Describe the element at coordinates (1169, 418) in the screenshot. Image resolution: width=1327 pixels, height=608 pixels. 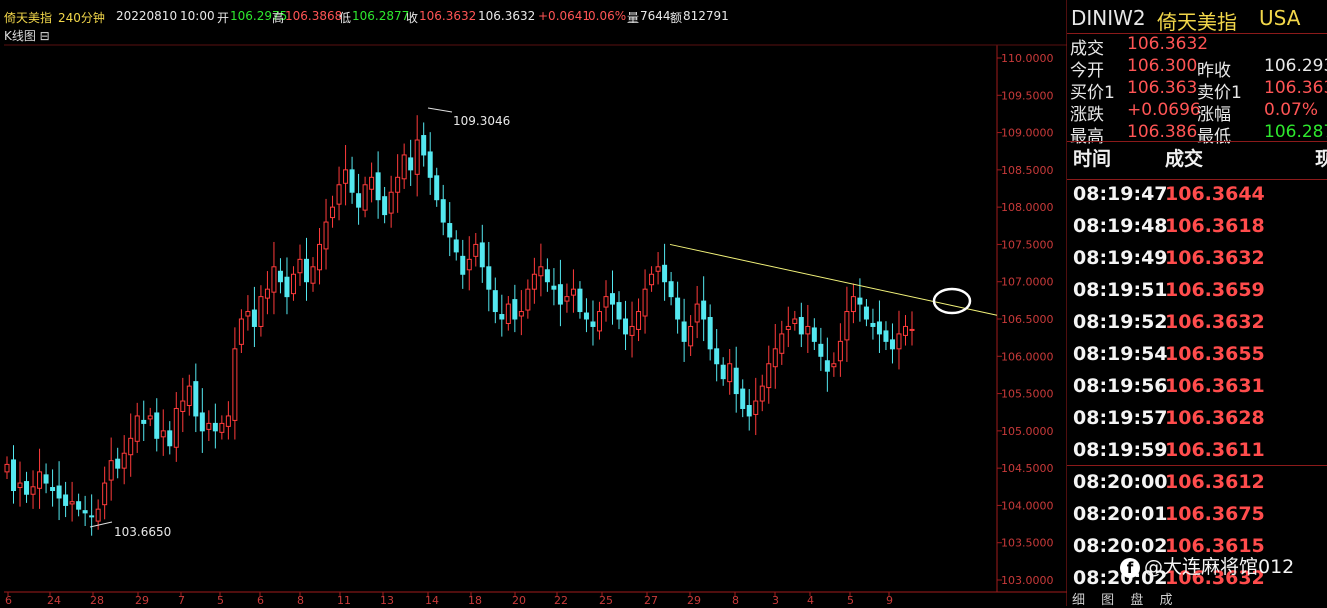
I see `trade-row: 08:19:57 106.3628` at that location.